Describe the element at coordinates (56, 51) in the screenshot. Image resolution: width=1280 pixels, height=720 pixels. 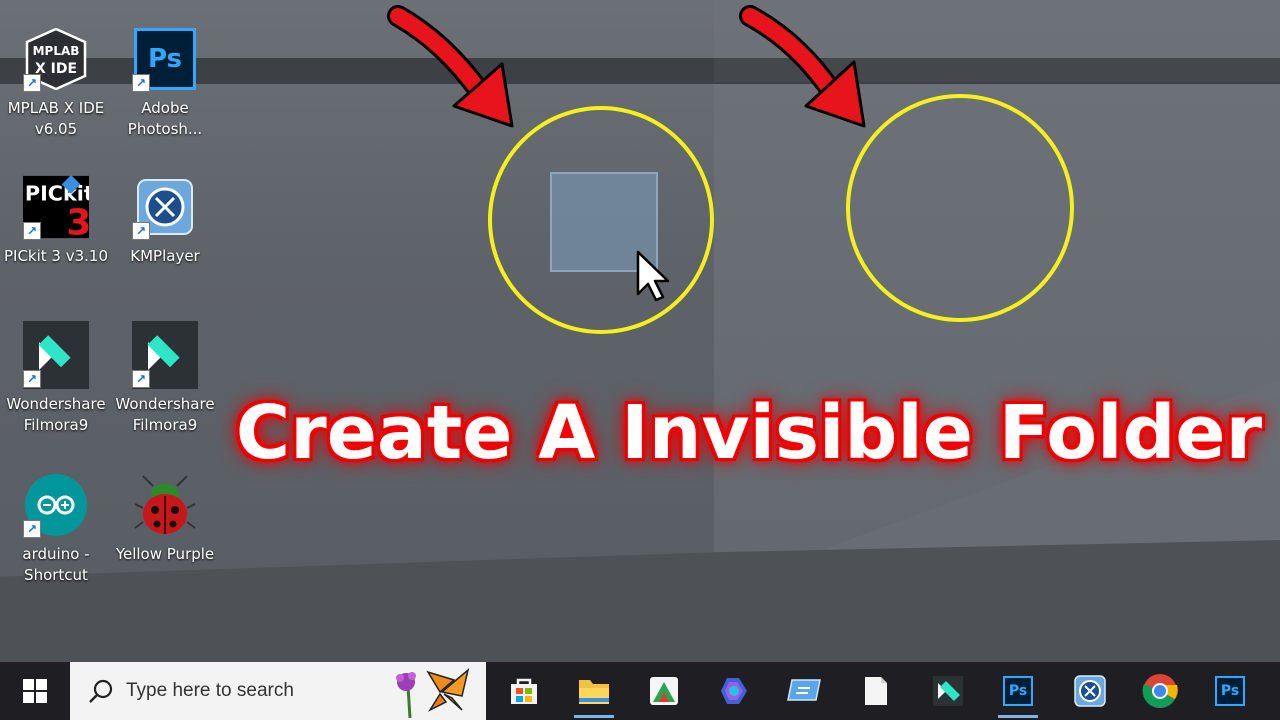
I see `svg-text: MPLAB` at that location.